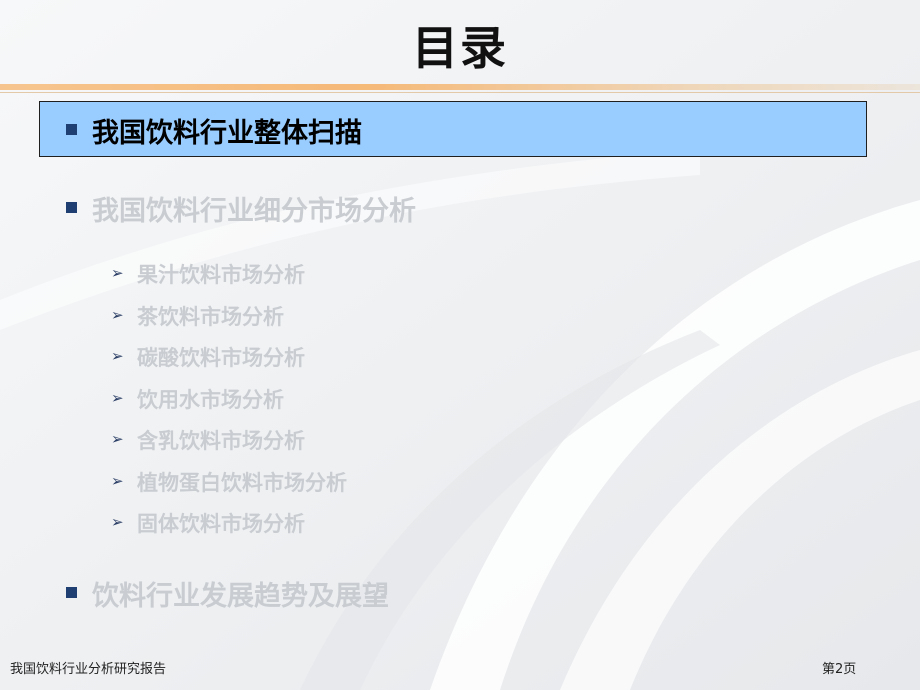 This screenshot has height=690, width=920. Describe the element at coordinates (221, 523) in the screenshot. I see `subitem-solid: 固体饮料市场分析` at that location.